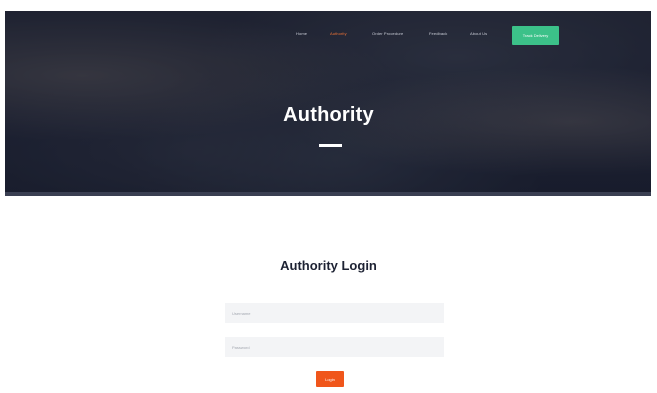 This screenshot has height=393, width=657. I want to click on nav-item-about-us: About Us, so click(478, 33).